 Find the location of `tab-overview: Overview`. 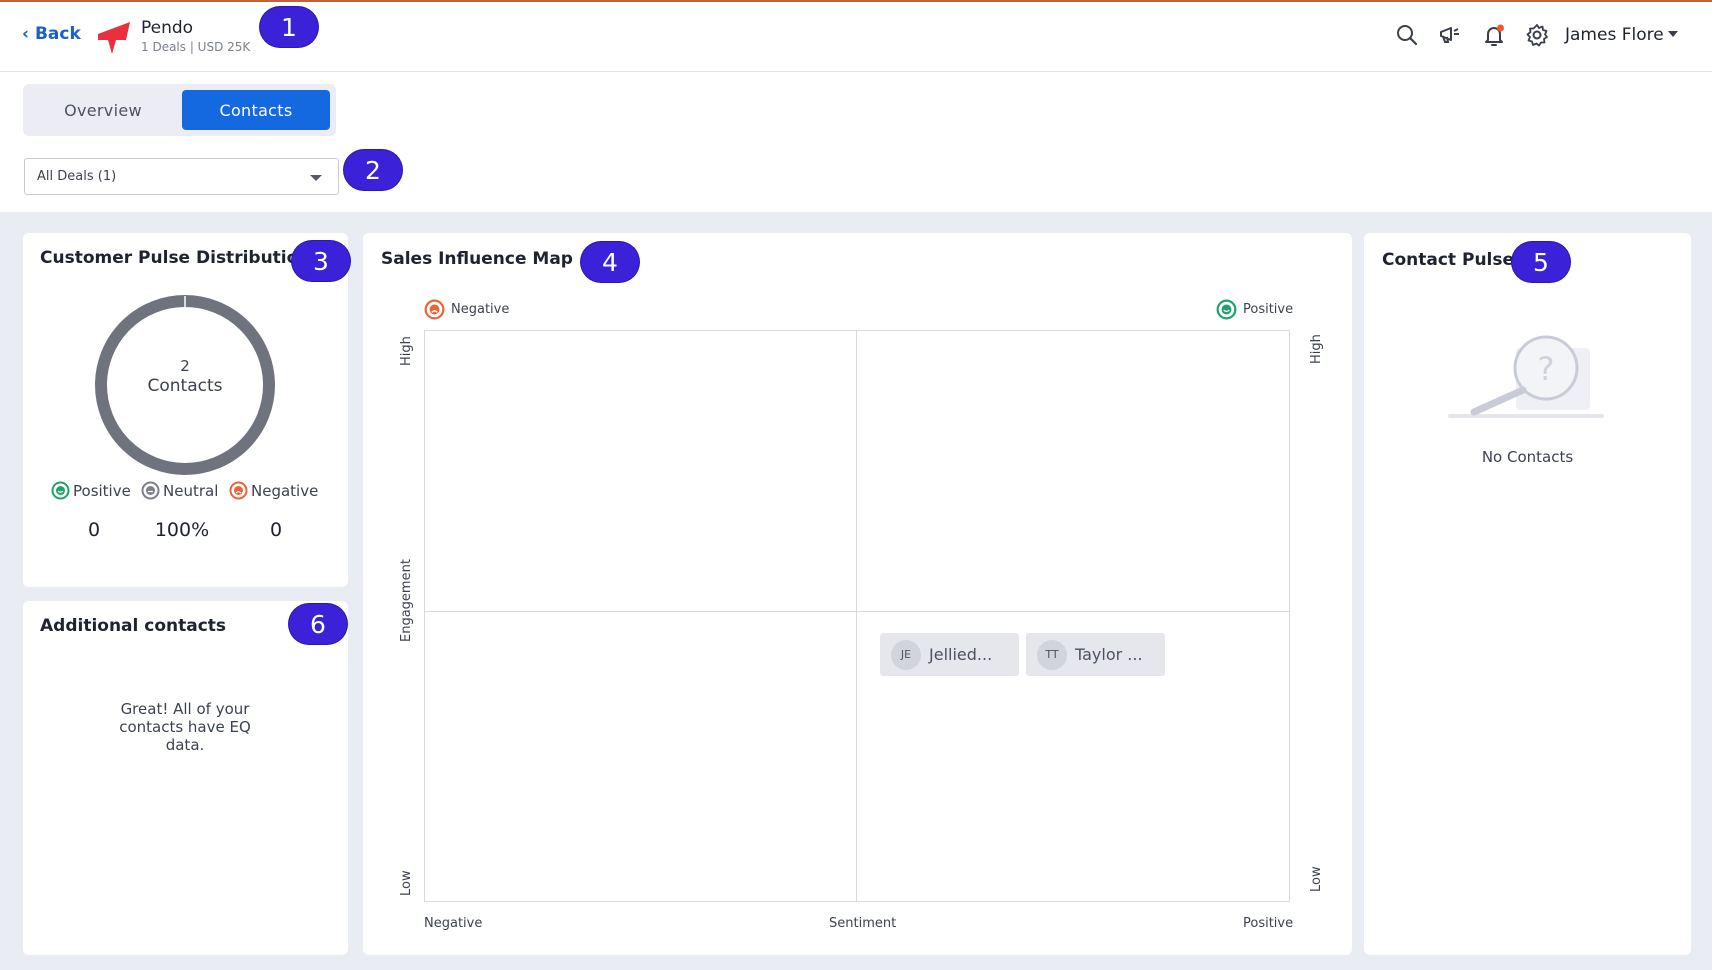

tab-overview: Overview is located at coordinates (103, 110).